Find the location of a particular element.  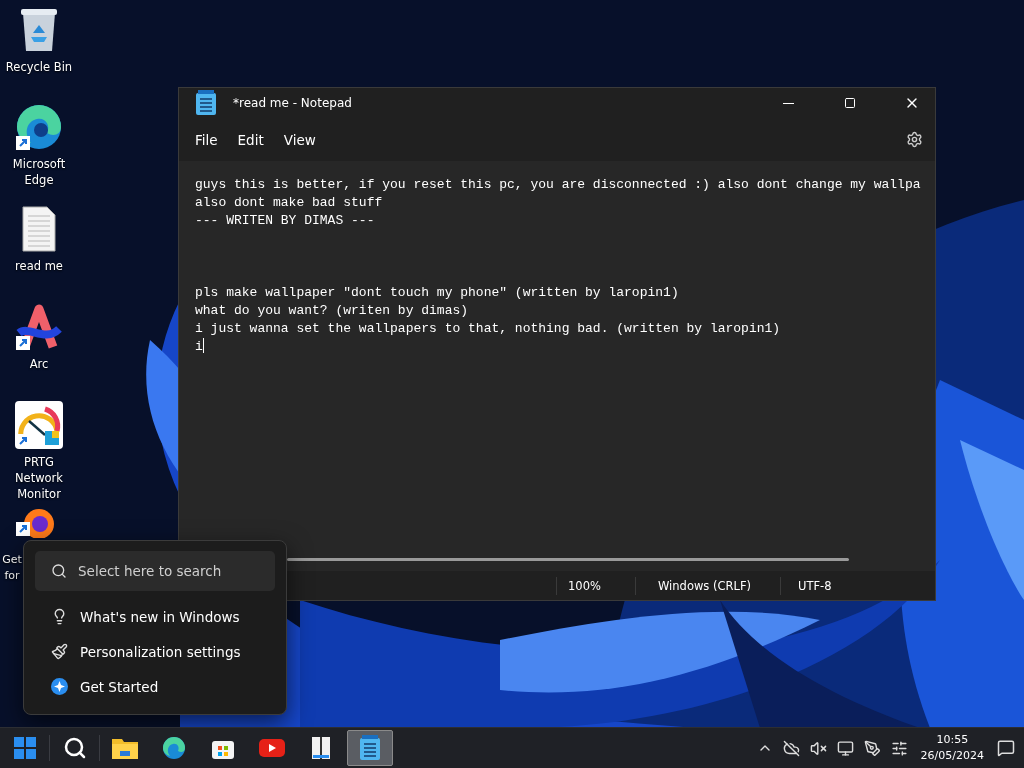

flyout-item-label: What's new in Windows is located at coordinates (160, 616).